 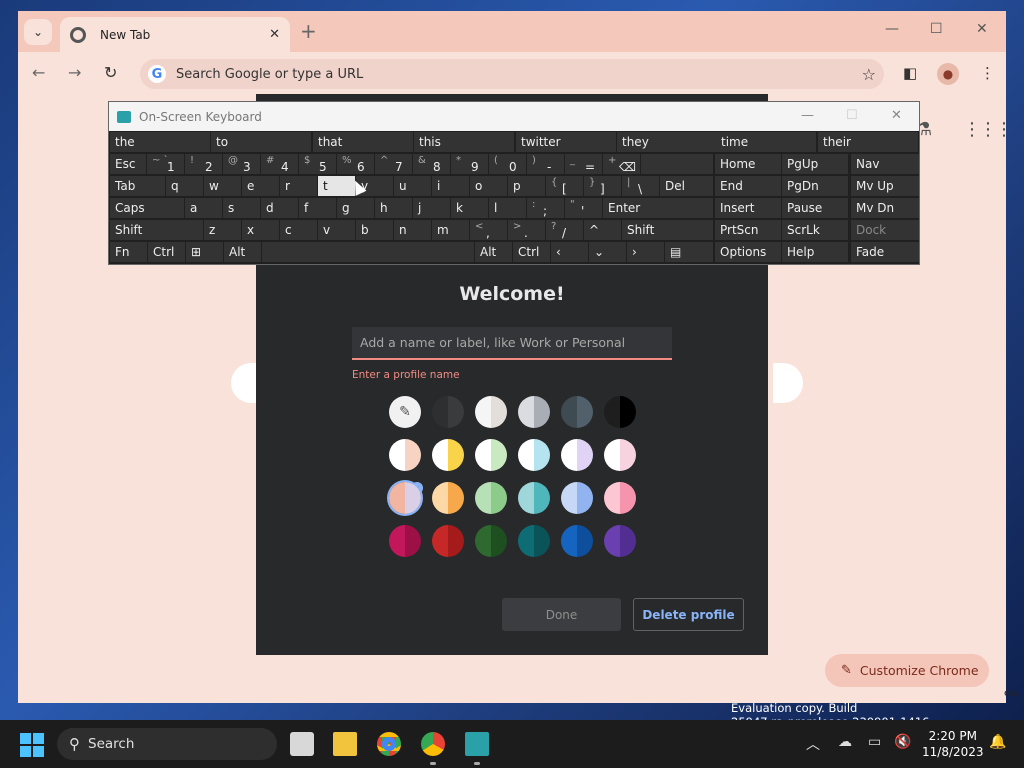 What do you see at coordinates (355, 164) in the screenshot?
I see `osk-key: % 6` at bounding box center [355, 164].